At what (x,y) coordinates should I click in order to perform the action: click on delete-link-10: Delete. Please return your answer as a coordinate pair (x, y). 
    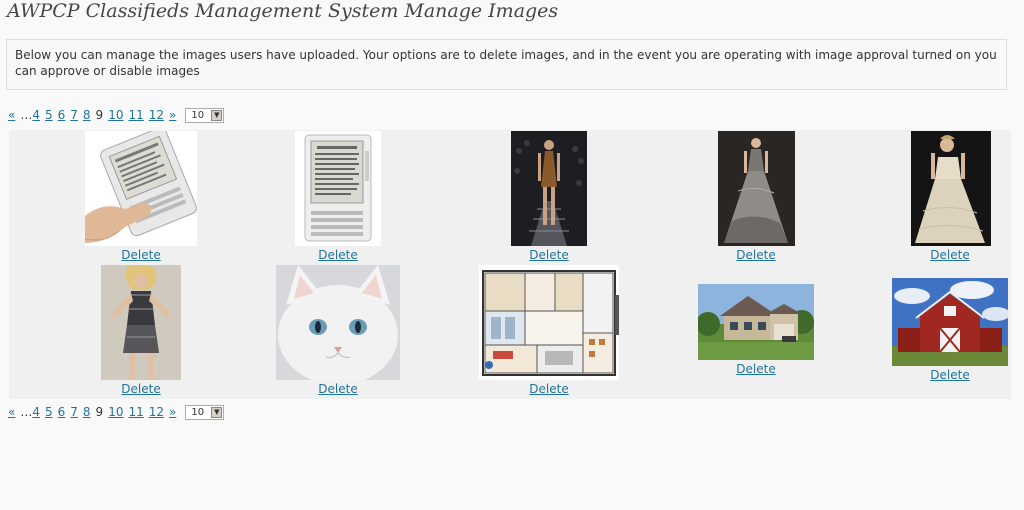
    Looking at the image, I should click on (949, 375).